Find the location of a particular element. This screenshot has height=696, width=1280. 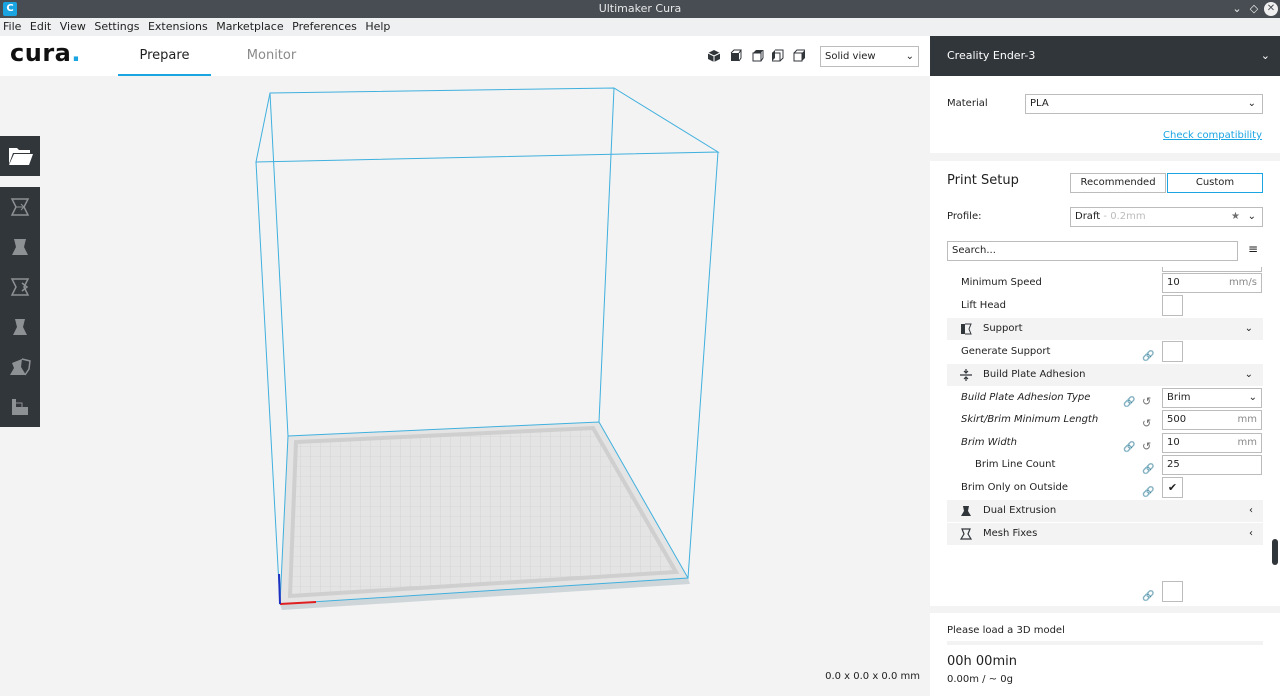

profile-label: Profile: is located at coordinates (964, 216).